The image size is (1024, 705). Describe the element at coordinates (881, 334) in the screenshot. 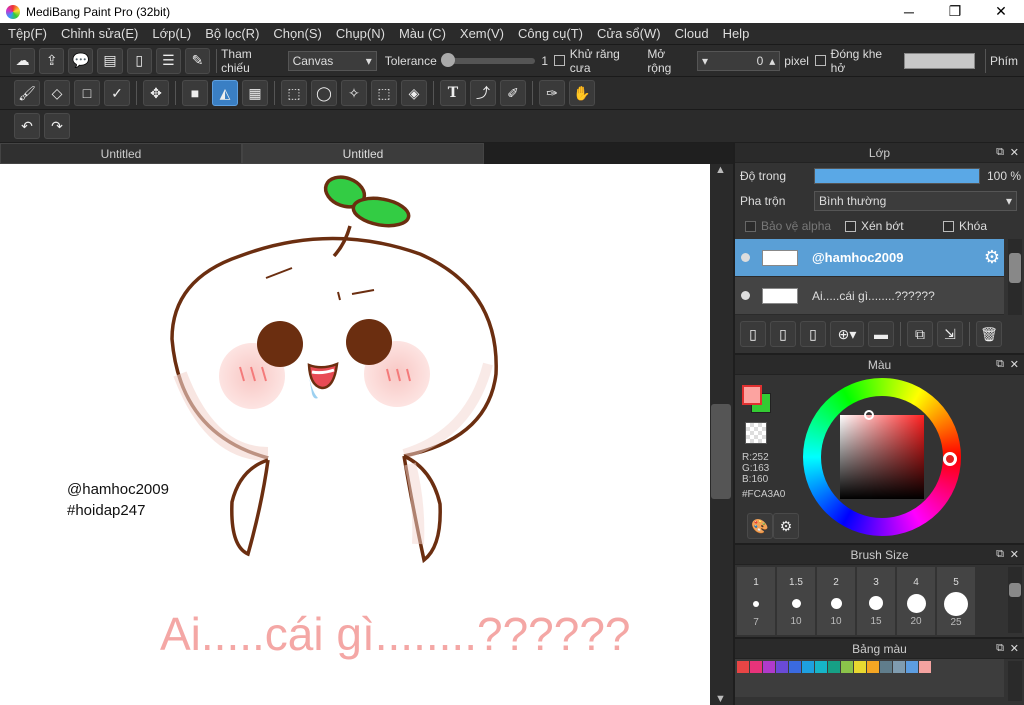

I see `folder-icon: ▬` at that location.